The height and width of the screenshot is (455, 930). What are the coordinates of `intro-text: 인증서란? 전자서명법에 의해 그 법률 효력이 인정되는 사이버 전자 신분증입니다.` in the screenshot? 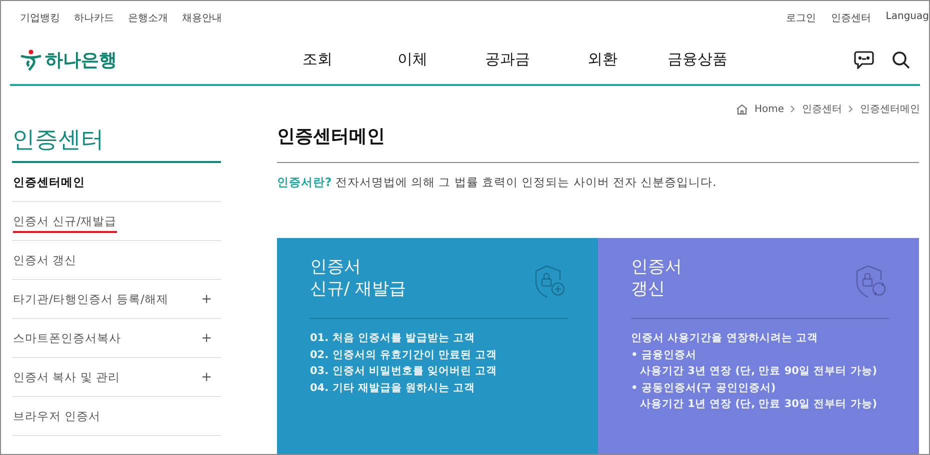 It's located at (497, 182).